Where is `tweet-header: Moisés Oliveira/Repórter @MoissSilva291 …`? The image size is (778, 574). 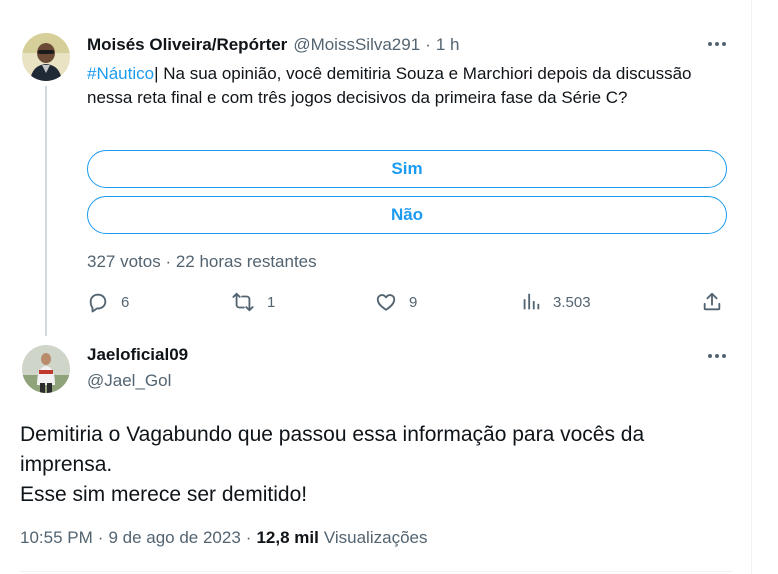 tweet-header: Moisés Oliveira/Repórter @MoissSilva291 … is located at coordinates (273, 45).